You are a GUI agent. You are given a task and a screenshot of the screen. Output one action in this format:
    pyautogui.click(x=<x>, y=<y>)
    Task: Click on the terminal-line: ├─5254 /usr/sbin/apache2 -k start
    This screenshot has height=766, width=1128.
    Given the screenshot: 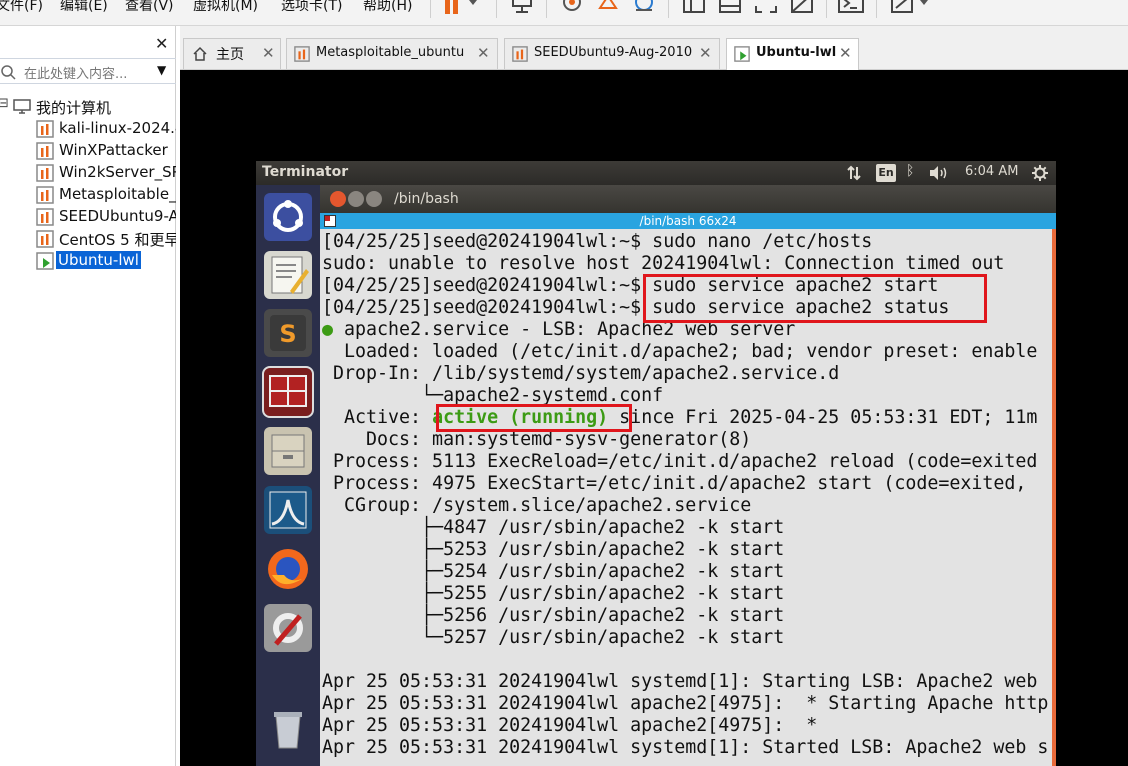 What is the action you would take?
    pyautogui.click(x=553, y=571)
    